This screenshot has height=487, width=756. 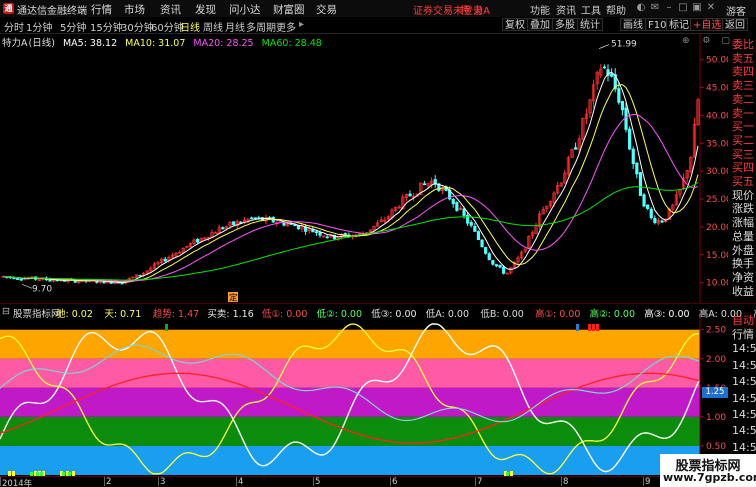 I want to click on sell-signal-blue, so click(x=577, y=327).